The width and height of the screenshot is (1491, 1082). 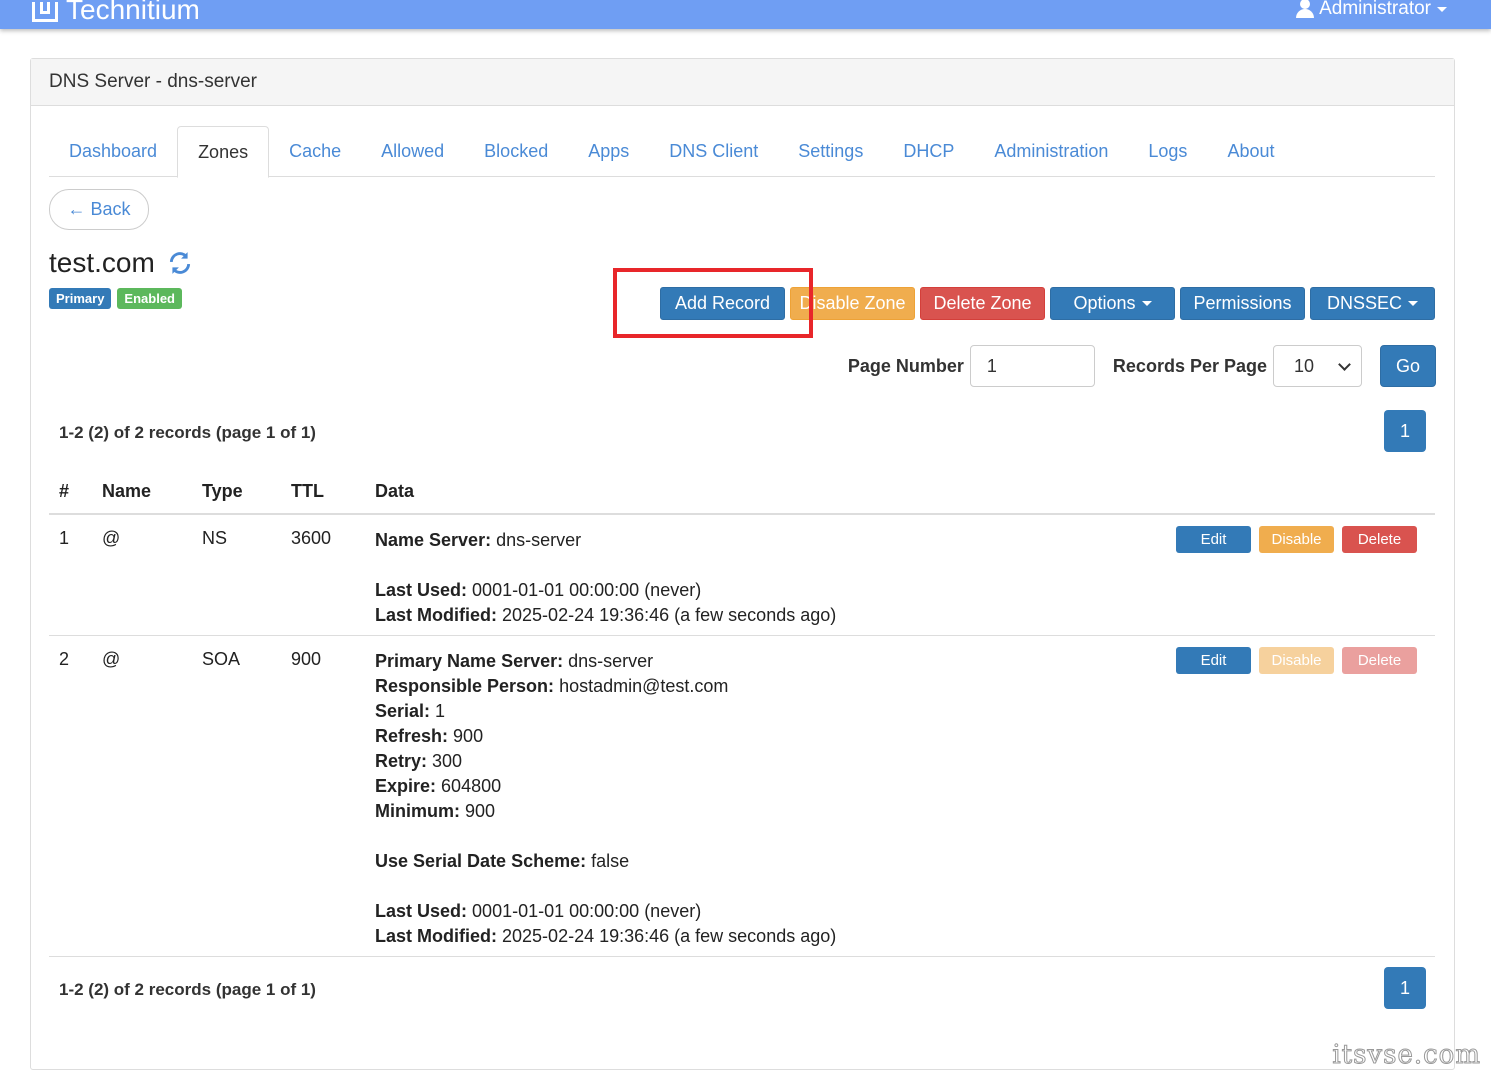 I want to click on watermark: itsvse.com, so click(x=1406, y=1055).